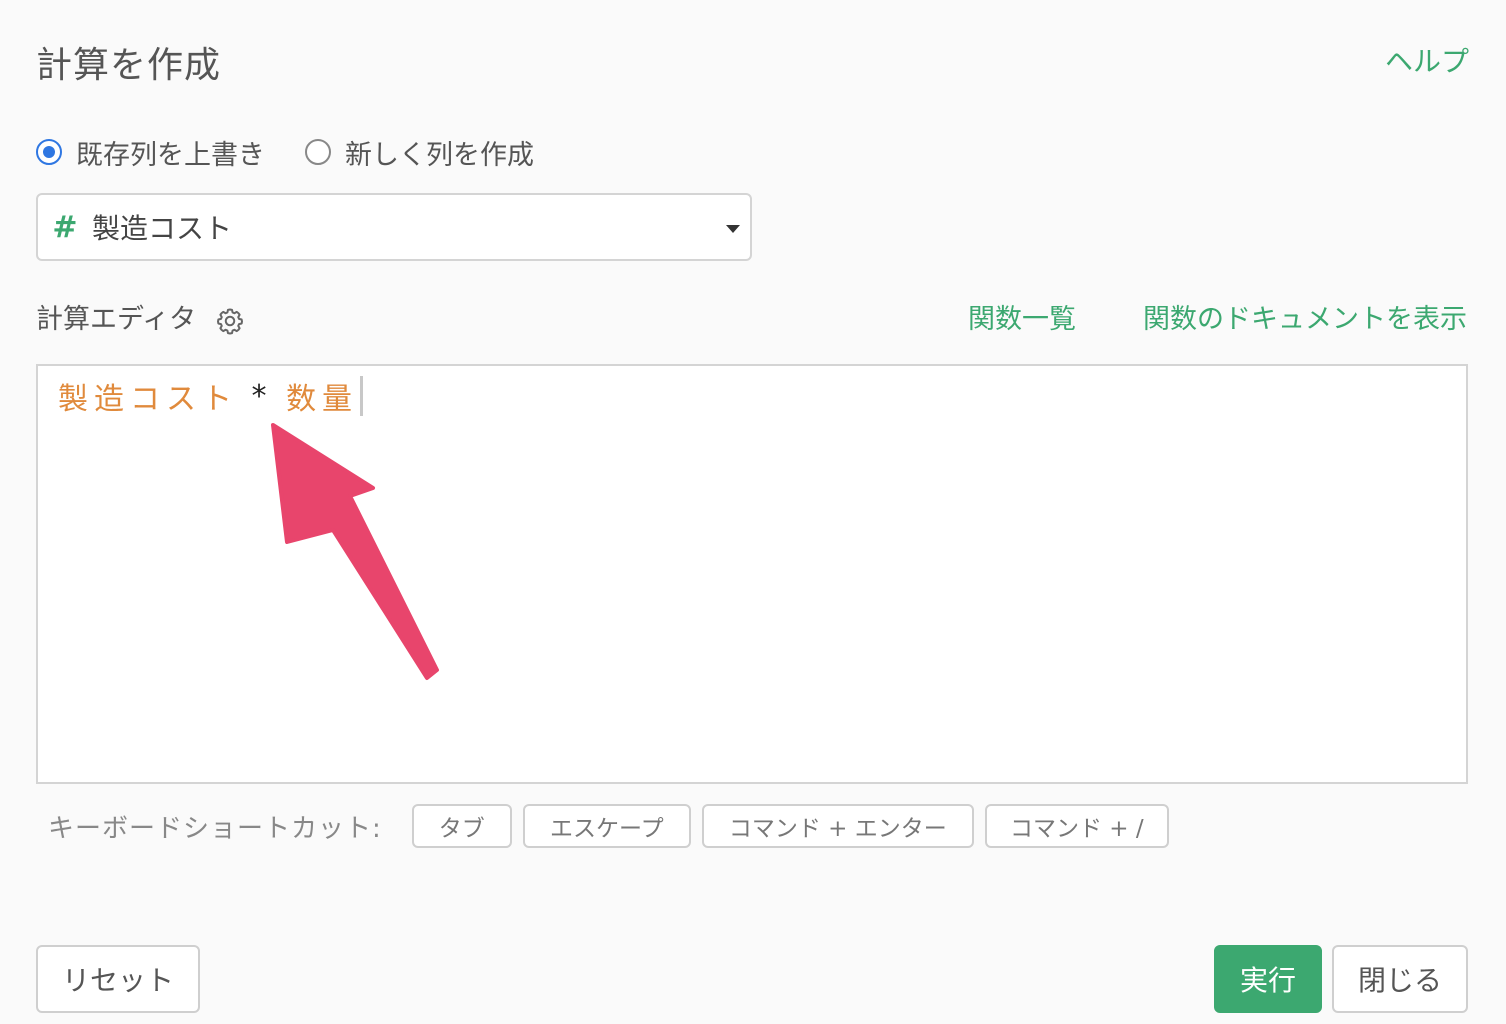 The width and height of the screenshot is (1506, 1024). What do you see at coordinates (49, 152) in the screenshot?
I see `radio-checked-icon` at bounding box center [49, 152].